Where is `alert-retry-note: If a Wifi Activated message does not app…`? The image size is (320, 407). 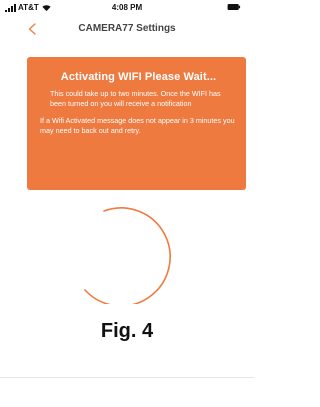 alert-retry-note: If a Wifi Activated message does not app… is located at coordinates (137, 125).